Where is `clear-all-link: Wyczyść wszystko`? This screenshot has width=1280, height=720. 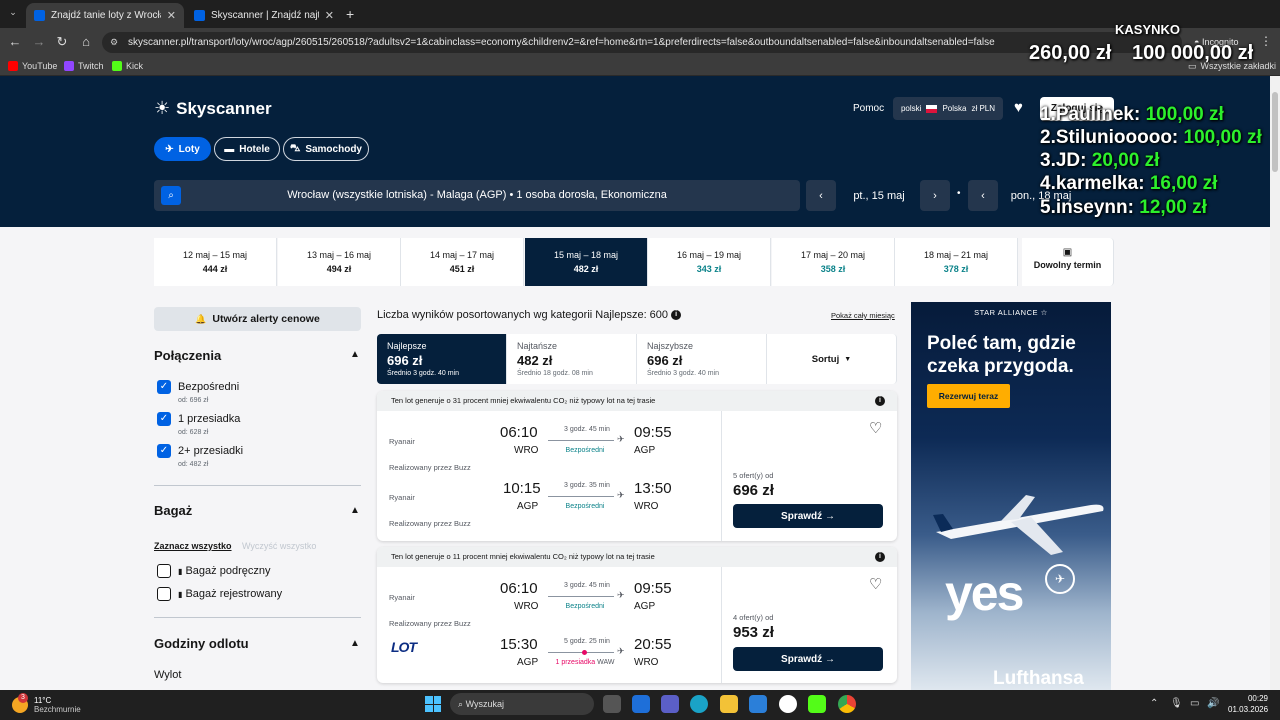
clear-all-link: Wyczyść wszystko is located at coordinates (279, 546).